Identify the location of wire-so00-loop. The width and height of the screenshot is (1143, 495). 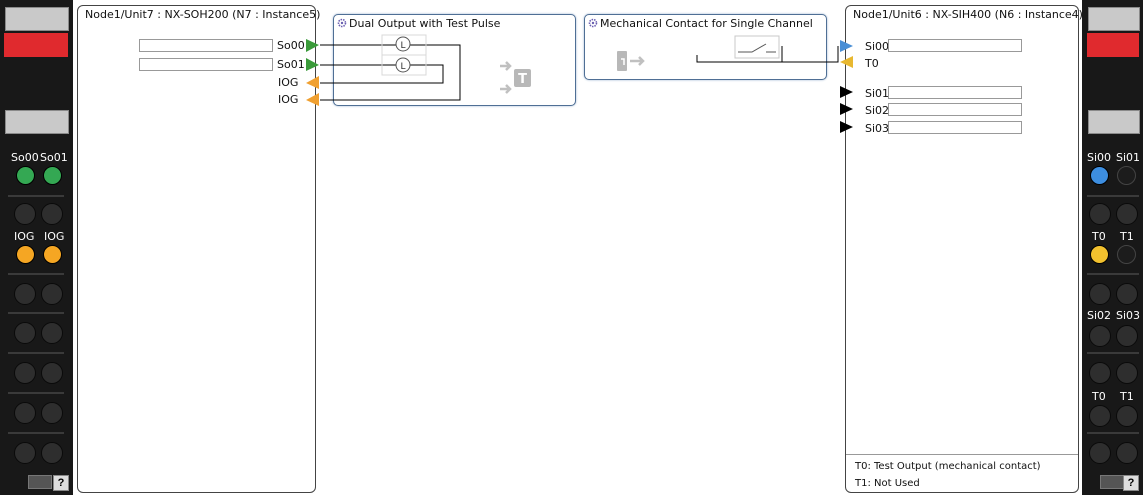
(390, 72).